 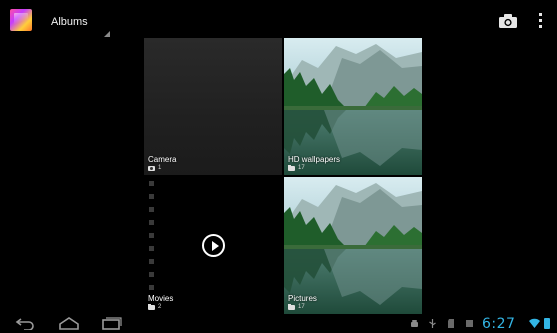 I want to click on recent-apps-icon, so click(x=111, y=323).